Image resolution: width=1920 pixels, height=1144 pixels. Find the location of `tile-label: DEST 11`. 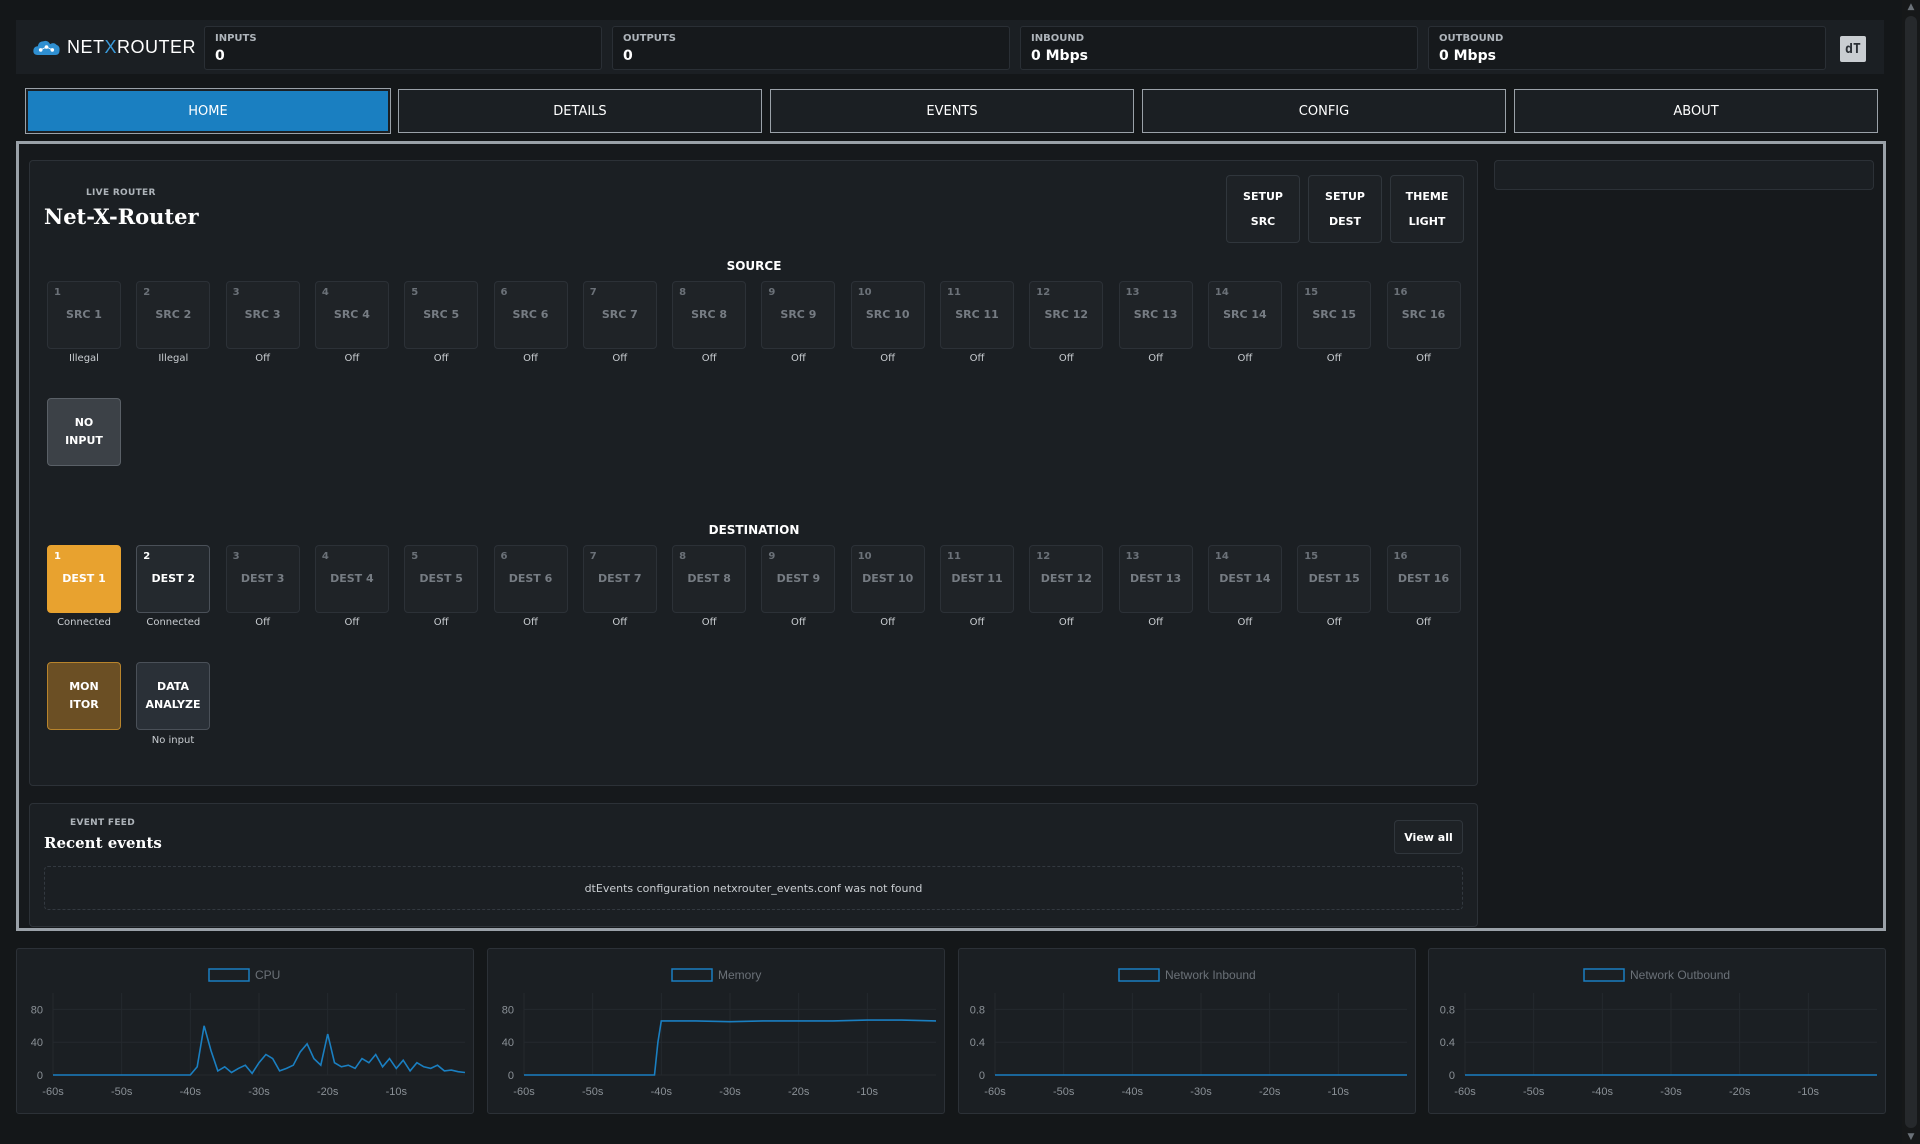

tile-label: DEST 11 is located at coordinates (977, 578).